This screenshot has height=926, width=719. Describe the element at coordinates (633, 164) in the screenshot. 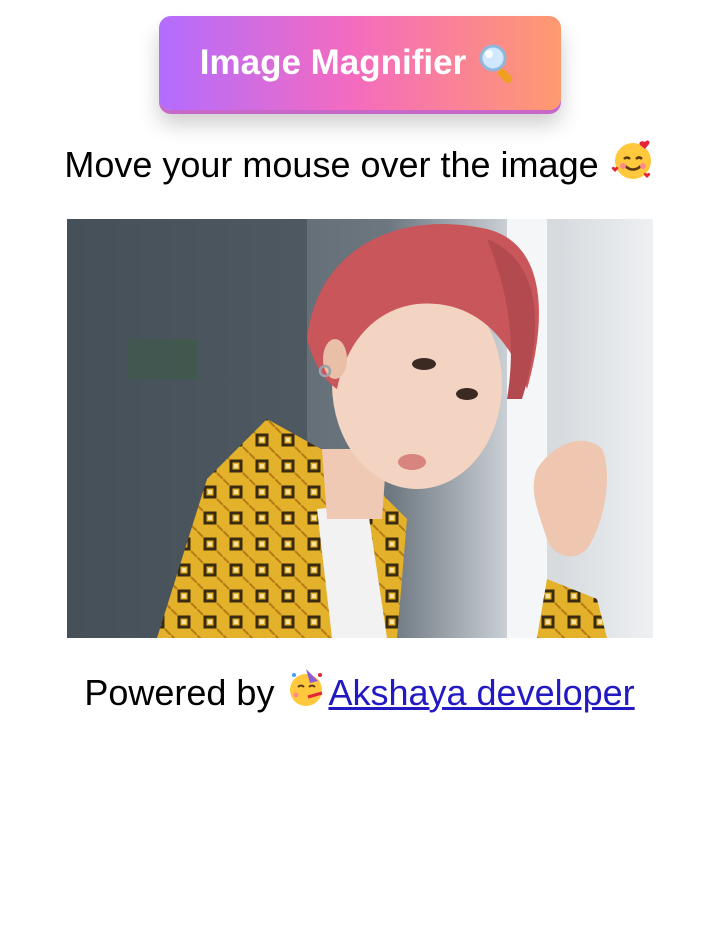

I see `smiling-face-with-hearts-icon` at that location.